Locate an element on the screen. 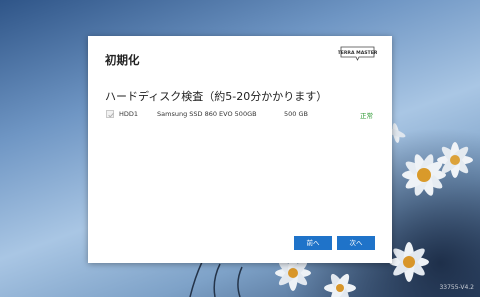 This screenshot has height=297, width=480. disk-status: 正常 is located at coordinates (366, 116).